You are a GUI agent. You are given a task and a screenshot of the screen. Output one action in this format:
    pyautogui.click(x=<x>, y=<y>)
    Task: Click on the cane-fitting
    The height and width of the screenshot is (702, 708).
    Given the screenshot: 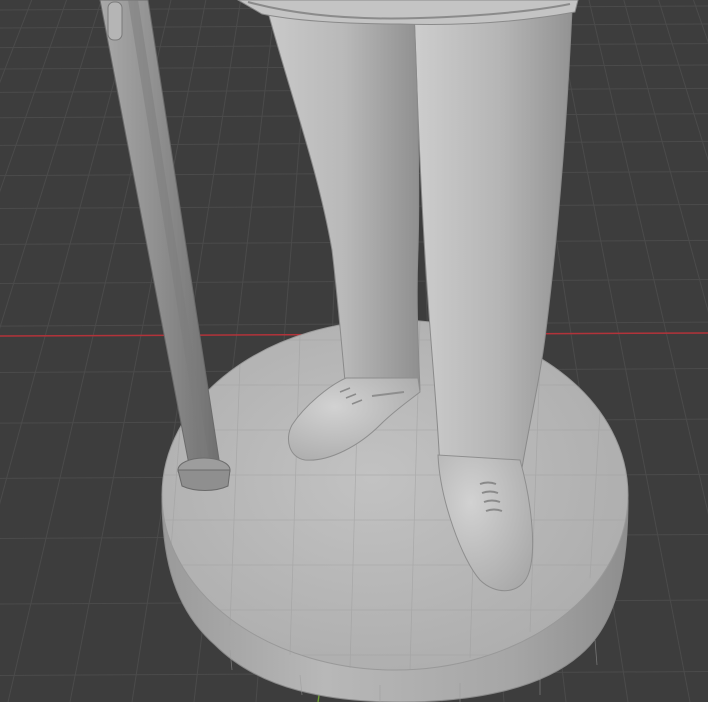 What is the action you would take?
    pyautogui.click(x=115, y=21)
    